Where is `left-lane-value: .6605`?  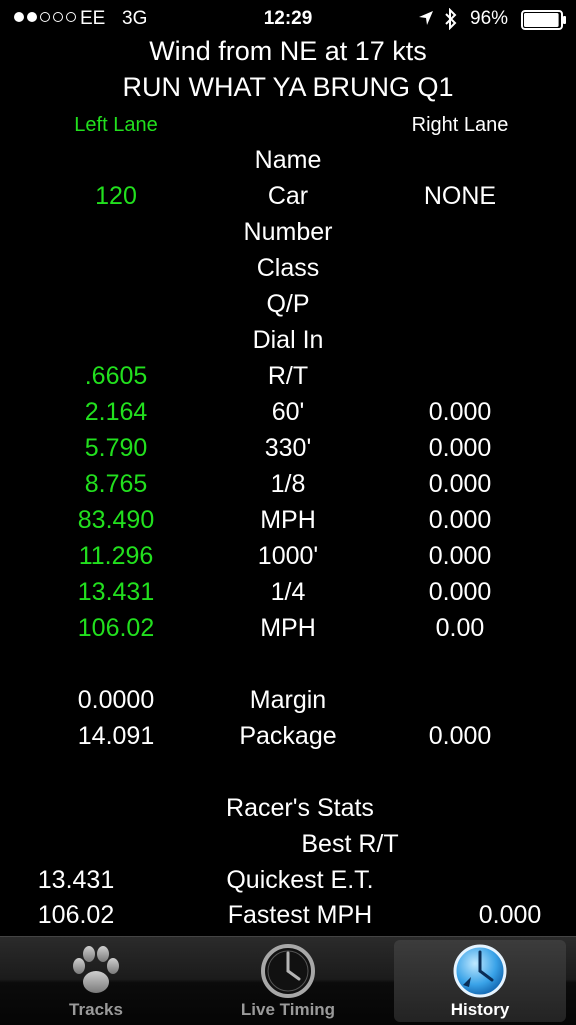
left-lane-value: .6605 is located at coordinates (116, 376).